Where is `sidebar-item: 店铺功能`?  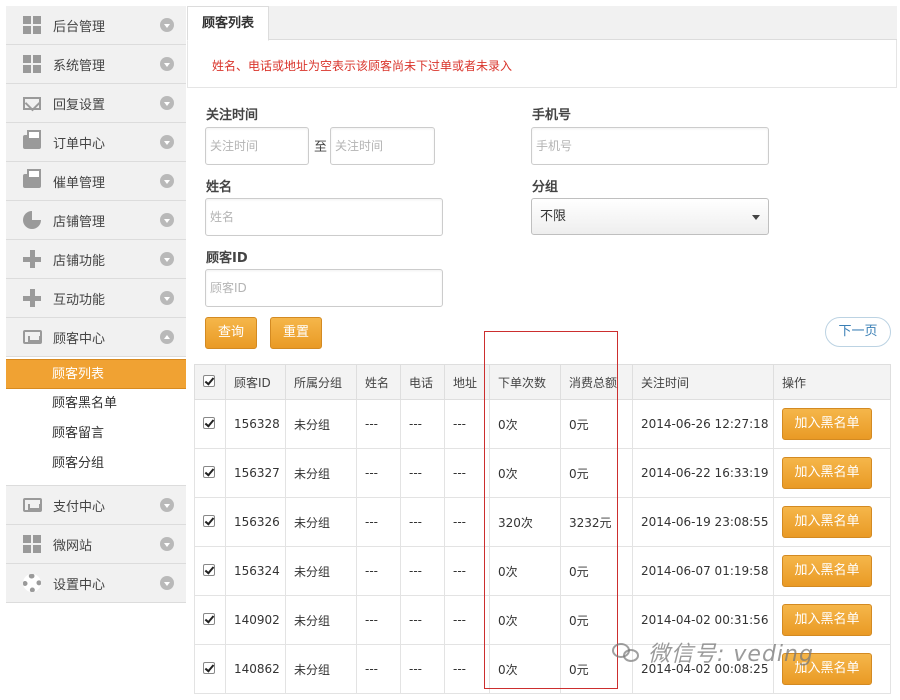 sidebar-item: 店铺功能 is located at coordinates (96, 259).